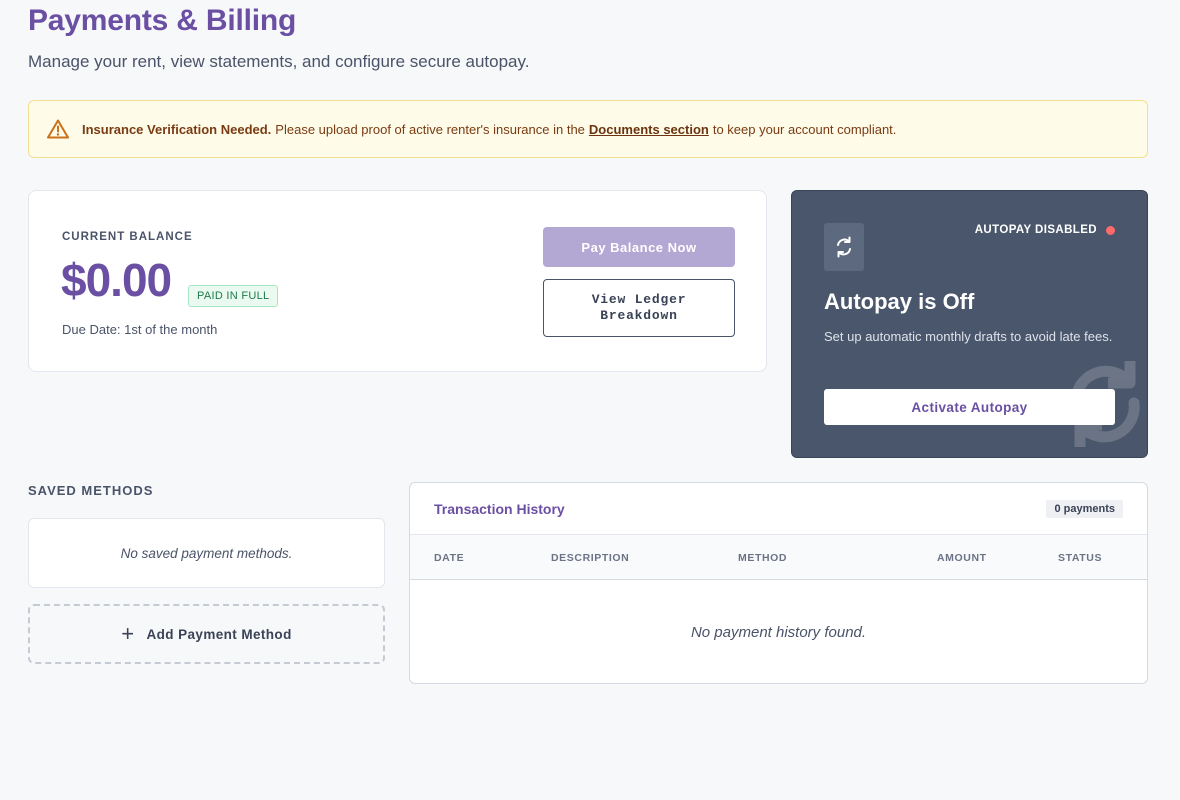 This screenshot has width=1180, height=800. Describe the element at coordinates (499, 509) in the screenshot. I see `transaction-title: Transaction History` at that location.